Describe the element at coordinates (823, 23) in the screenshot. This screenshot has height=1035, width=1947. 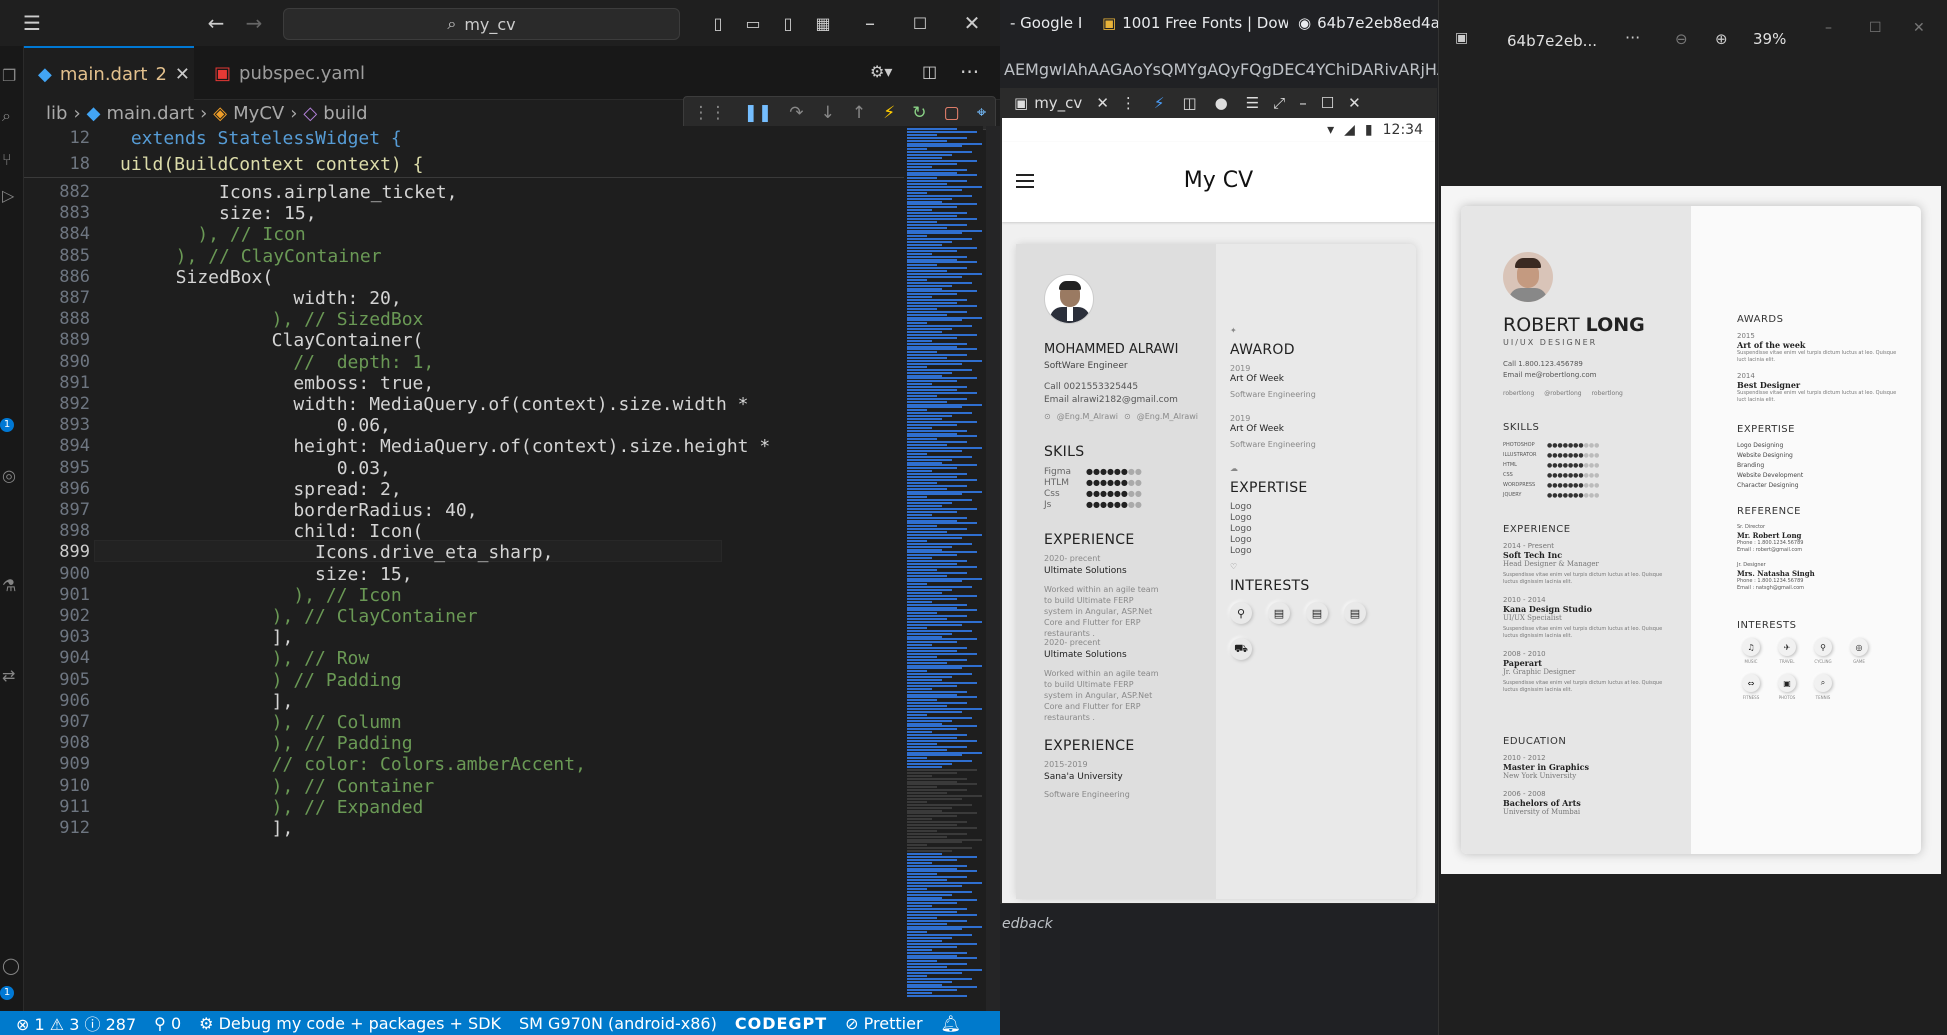
I see `customize-layout-icon: ▦` at that location.